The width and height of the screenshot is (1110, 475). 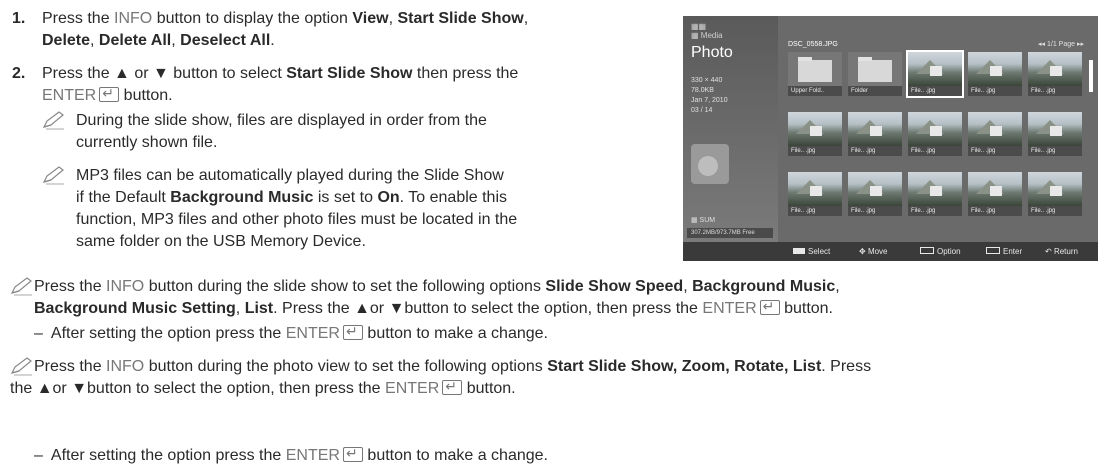 I want to click on note-line: currently shown file., so click(x=147, y=142).